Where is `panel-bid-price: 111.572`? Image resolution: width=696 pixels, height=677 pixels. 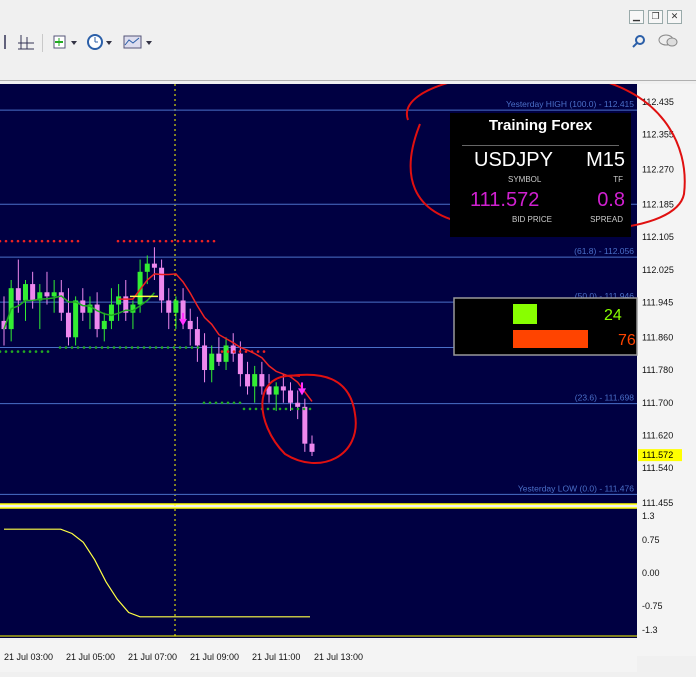
panel-bid-price: 111.572 is located at coordinates (505, 200).